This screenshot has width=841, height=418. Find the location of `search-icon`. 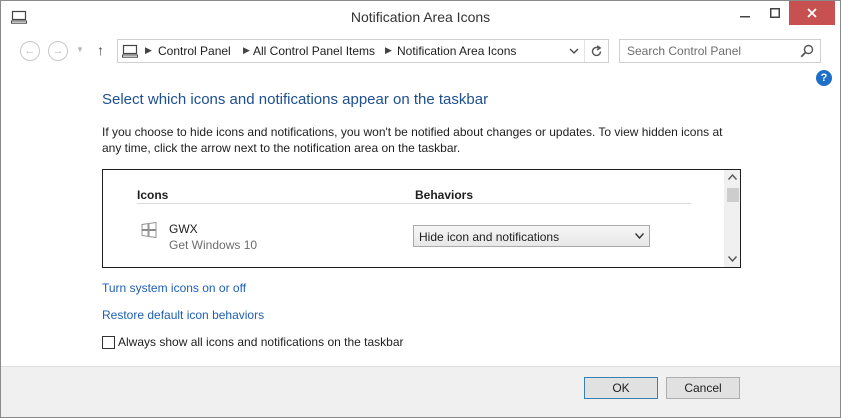

search-icon is located at coordinates (807, 51).